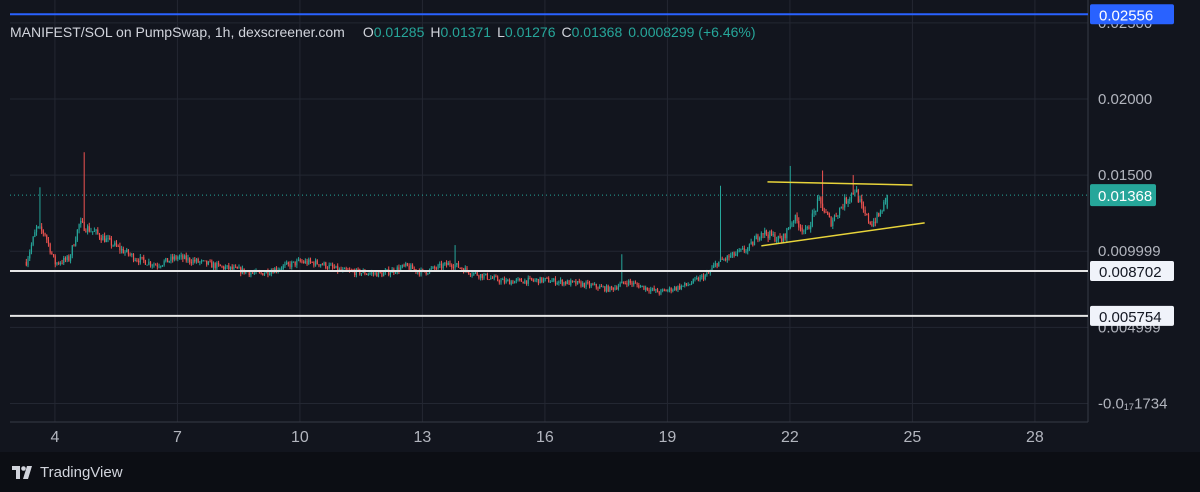 The height and width of the screenshot is (492, 1200). Describe the element at coordinates (177, 437) in the screenshot. I see `time-tick-label: 7` at that location.